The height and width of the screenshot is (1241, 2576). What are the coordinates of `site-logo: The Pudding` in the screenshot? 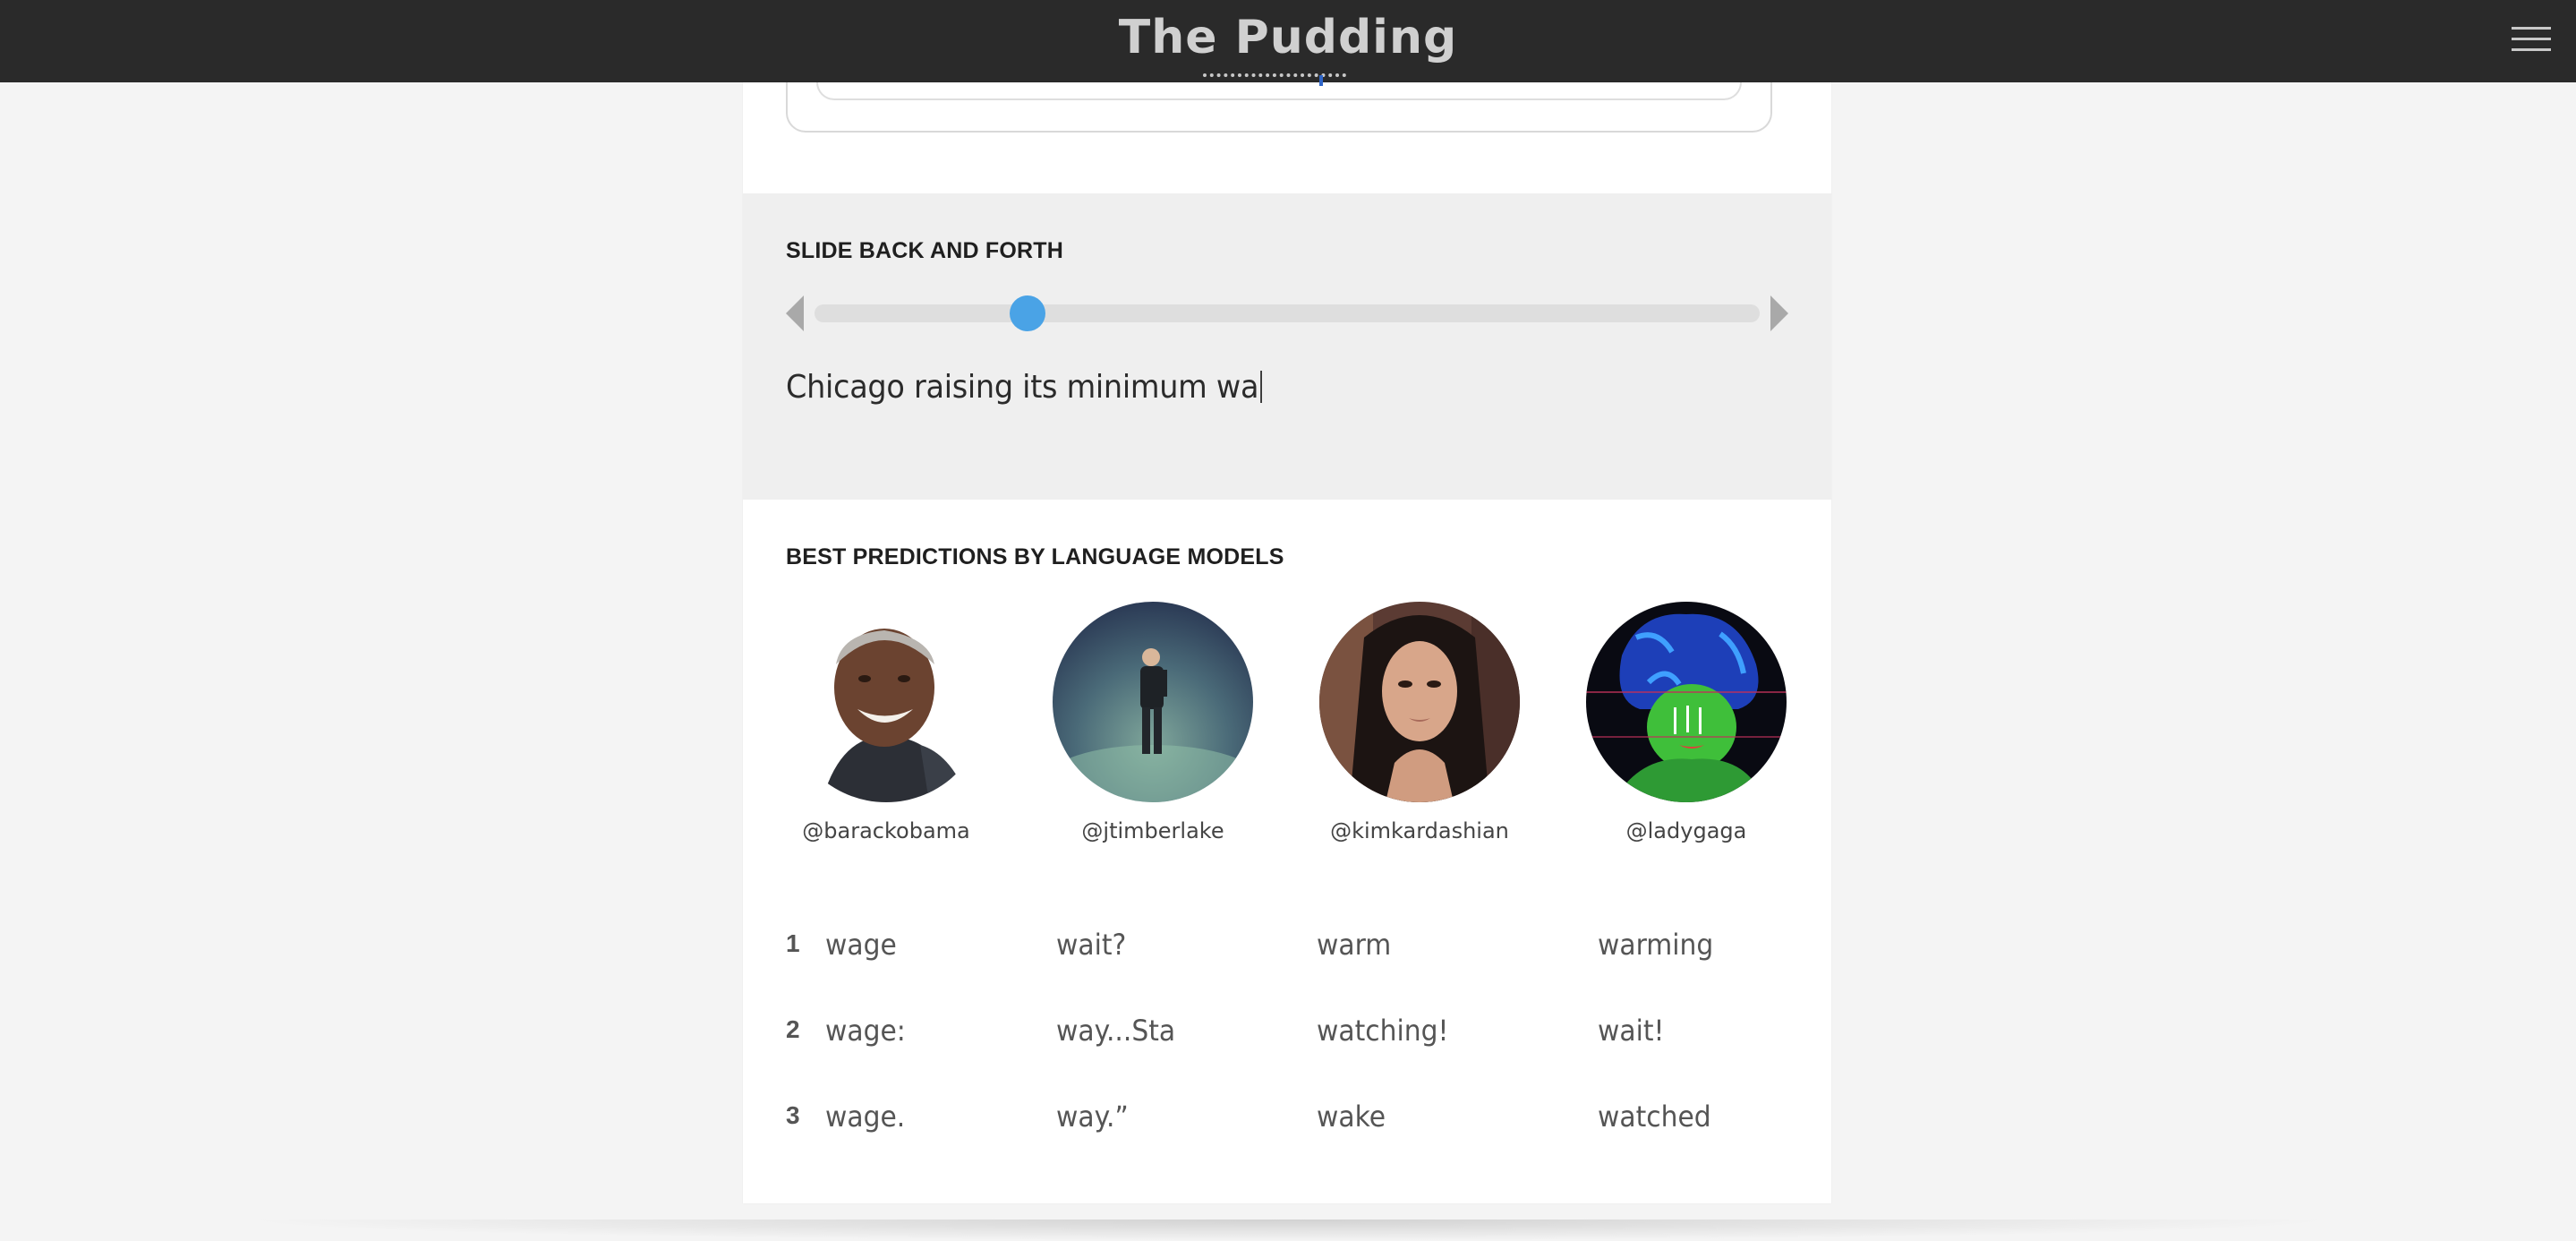 It's located at (1288, 41).